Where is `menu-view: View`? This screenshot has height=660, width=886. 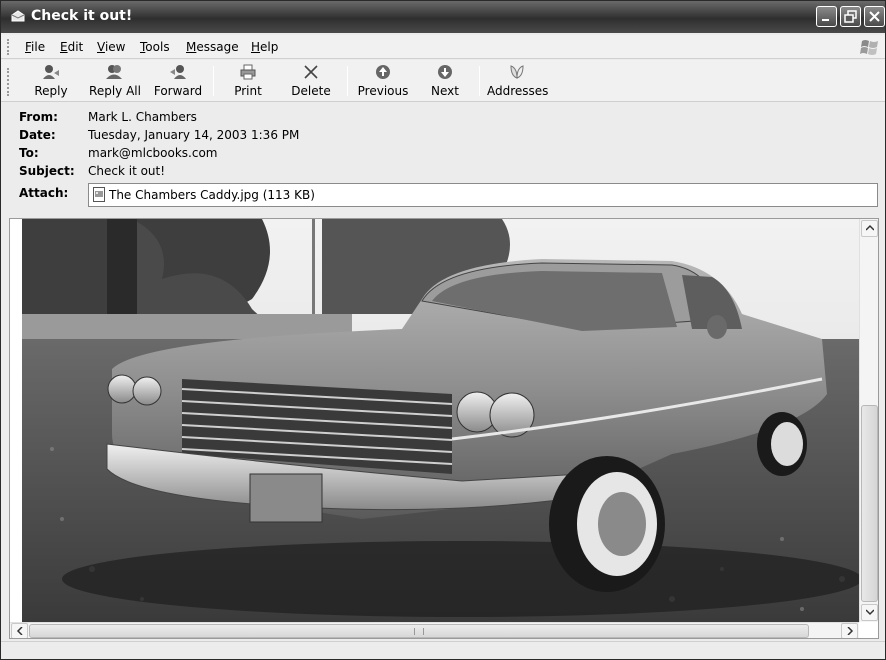 menu-view: View is located at coordinates (111, 47).